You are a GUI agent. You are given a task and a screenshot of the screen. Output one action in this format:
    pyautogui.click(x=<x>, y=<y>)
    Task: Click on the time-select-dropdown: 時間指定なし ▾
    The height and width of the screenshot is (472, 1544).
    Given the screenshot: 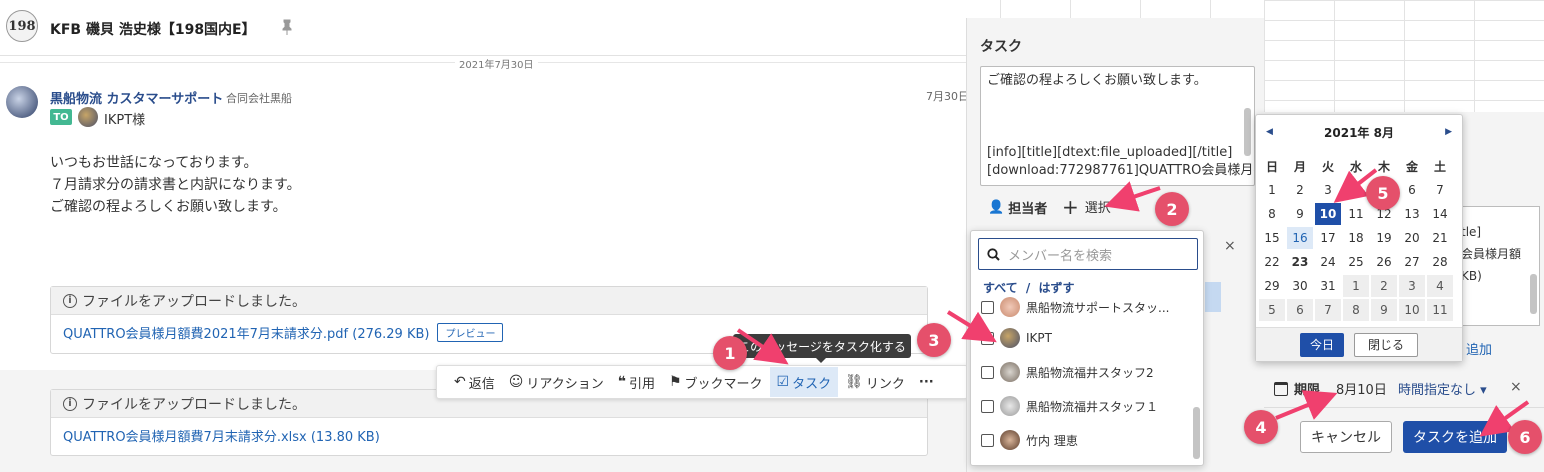 What is the action you would take?
    pyautogui.click(x=1442, y=388)
    